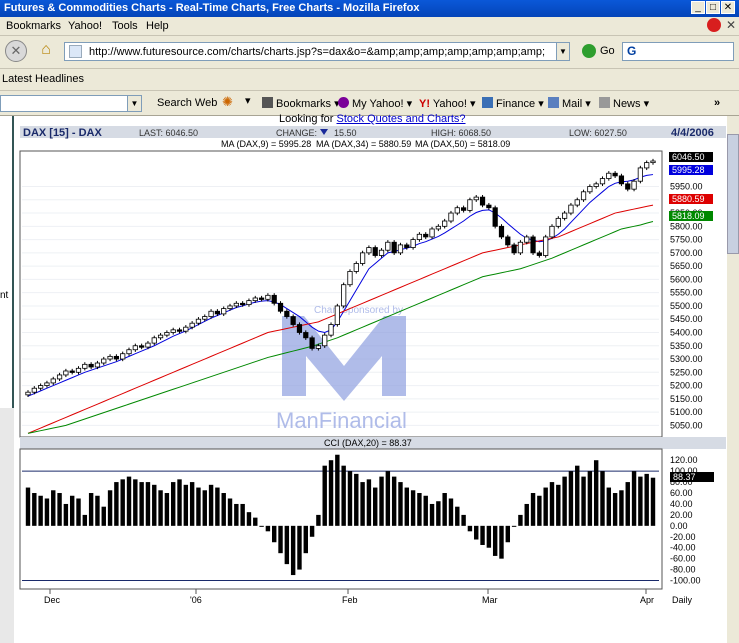 The width and height of the screenshot is (739, 643). I want to click on price-tick-label: 5500.00, so click(686, 306).